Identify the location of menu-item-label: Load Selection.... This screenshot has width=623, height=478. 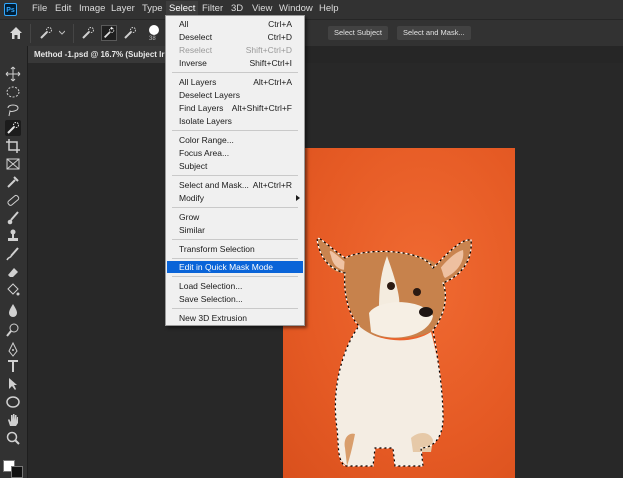
(211, 286).